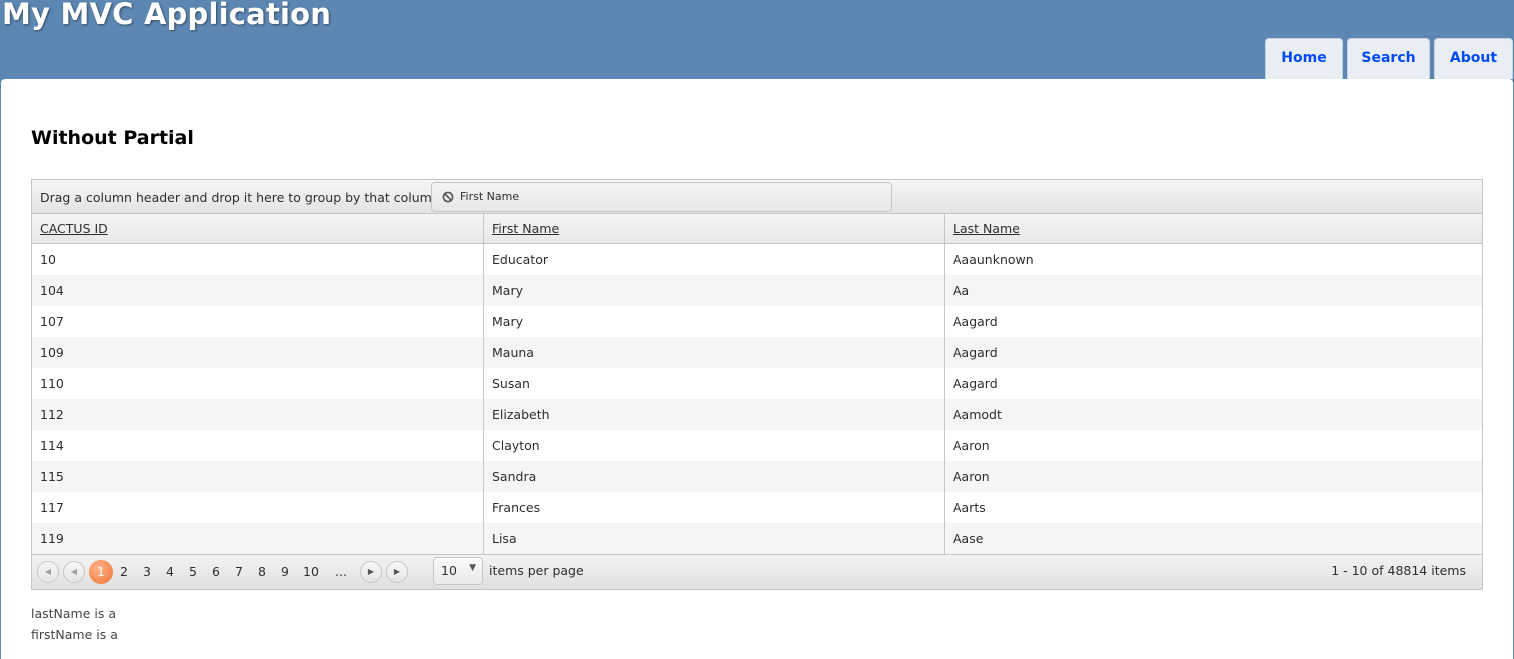  I want to click on table-row: 110 Susan Aagard, so click(757, 383).